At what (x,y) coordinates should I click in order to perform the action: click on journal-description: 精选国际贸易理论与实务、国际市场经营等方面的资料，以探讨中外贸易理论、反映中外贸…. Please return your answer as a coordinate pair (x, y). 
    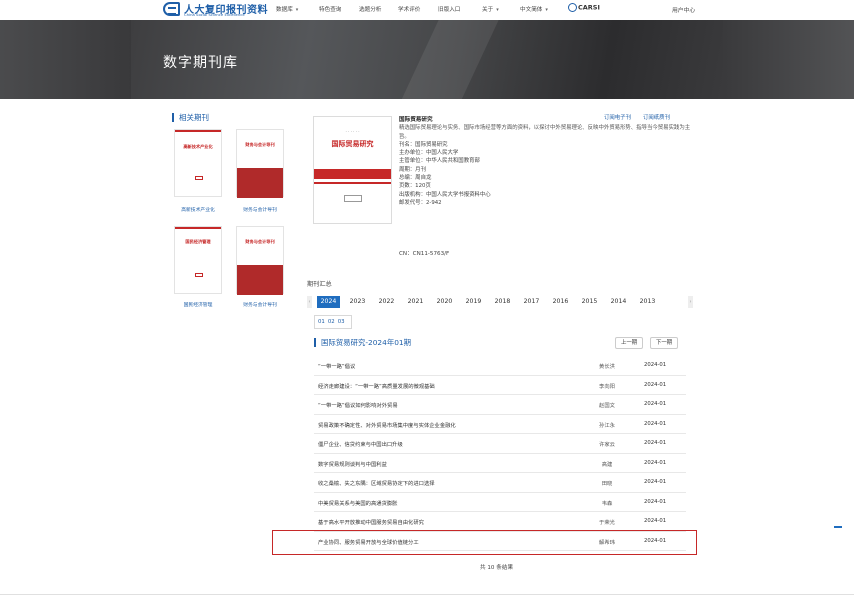
    Looking at the image, I should click on (545, 132).